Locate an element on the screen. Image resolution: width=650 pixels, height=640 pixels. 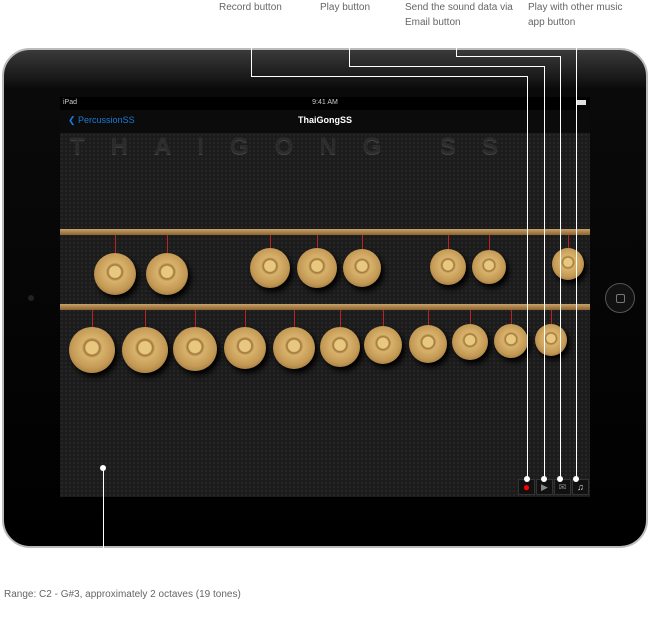
status-bar: iPad 9:41 AM is located at coordinates (325, 103).